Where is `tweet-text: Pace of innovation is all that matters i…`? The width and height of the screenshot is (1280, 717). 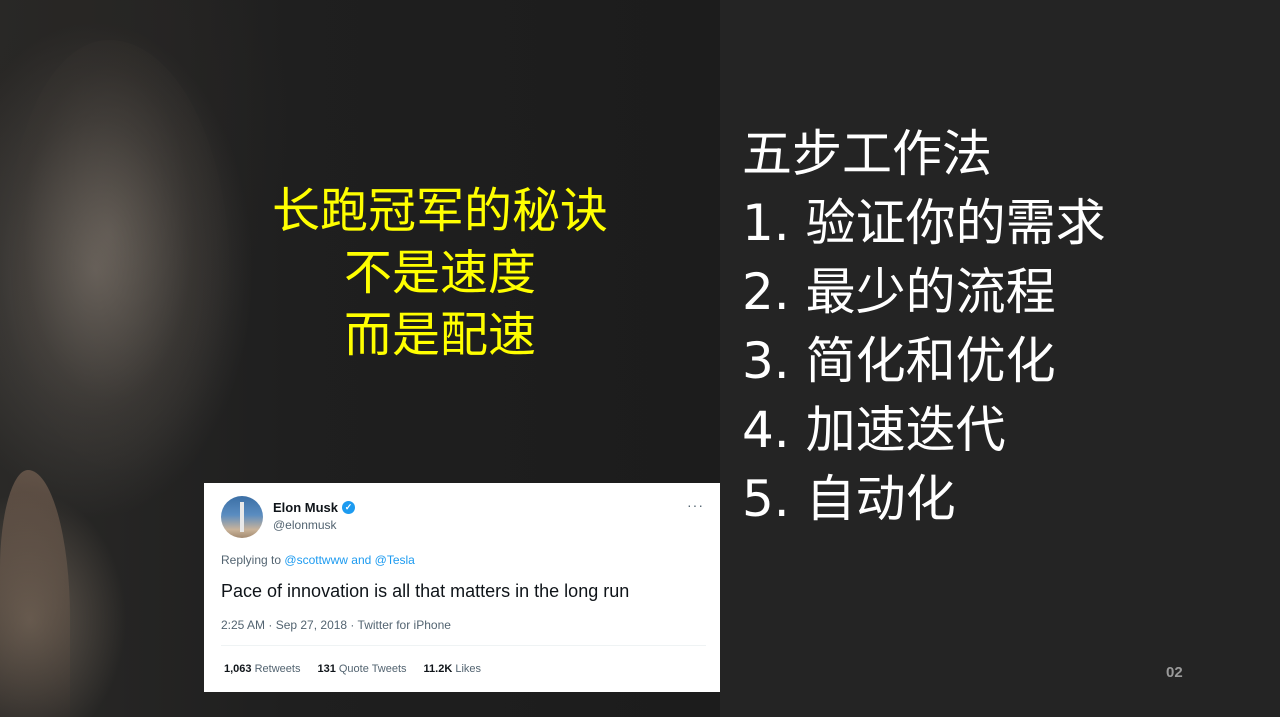
tweet-text: Pace of innovation is all that matters i… is located at coordinates (425, 591).